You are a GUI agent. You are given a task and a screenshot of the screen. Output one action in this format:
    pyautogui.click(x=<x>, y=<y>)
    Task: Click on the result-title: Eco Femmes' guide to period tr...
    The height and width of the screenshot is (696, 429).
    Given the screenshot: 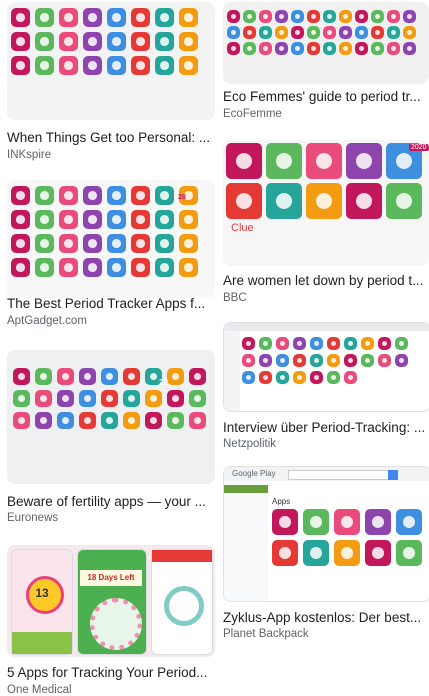 What is the action you would take?
    pyautogui.click(x=326, y=96)
    